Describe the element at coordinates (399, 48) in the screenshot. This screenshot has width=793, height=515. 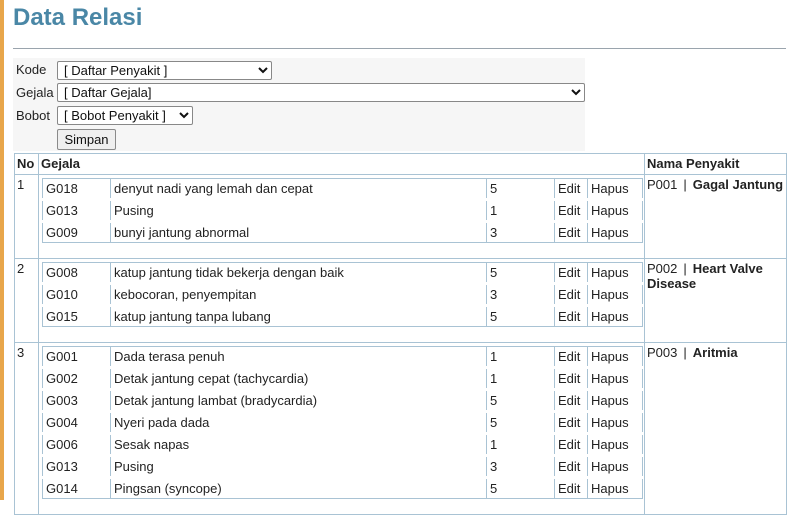
I see `title-divider` at that location.